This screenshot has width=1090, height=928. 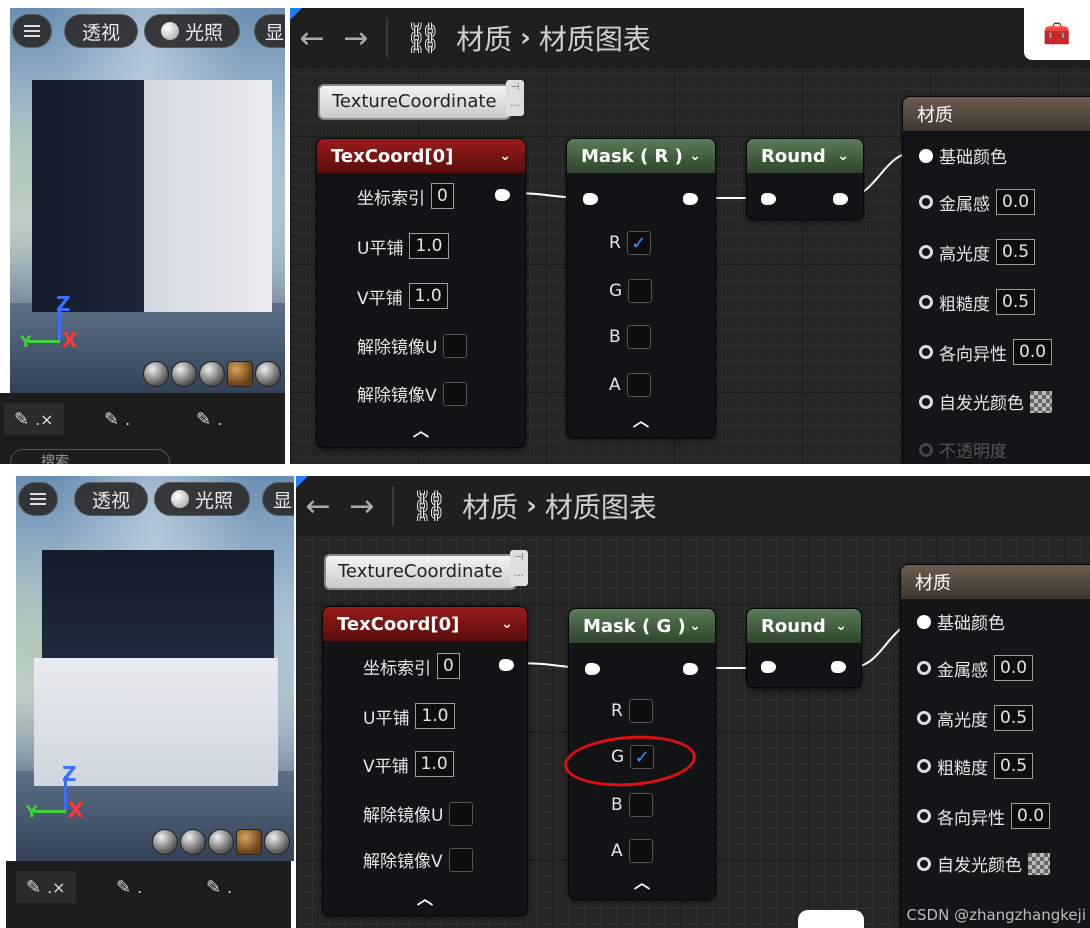 What do you see at coordinates (90, 456) in the screenshot?
I see `search-input: 搜索` at bounding box center [90, 456].